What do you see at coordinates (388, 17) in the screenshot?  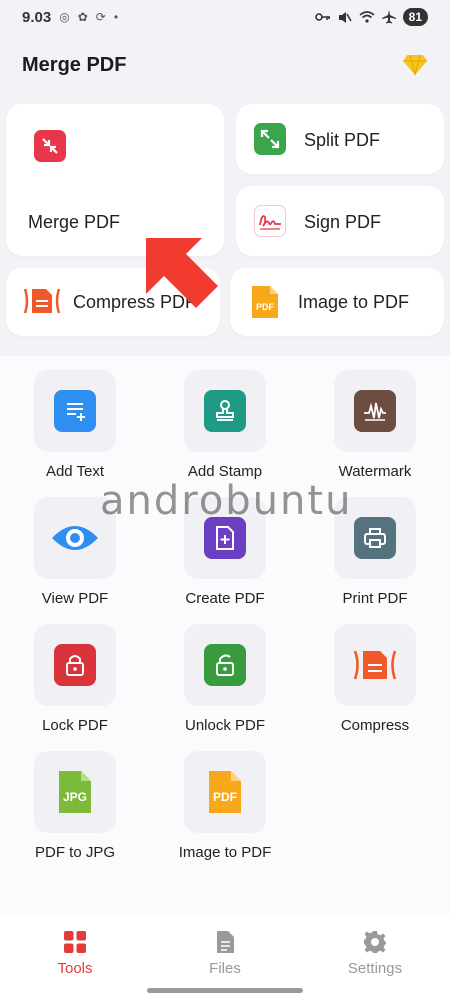 I see `airplane-icon` at bounding box center [388, 17].